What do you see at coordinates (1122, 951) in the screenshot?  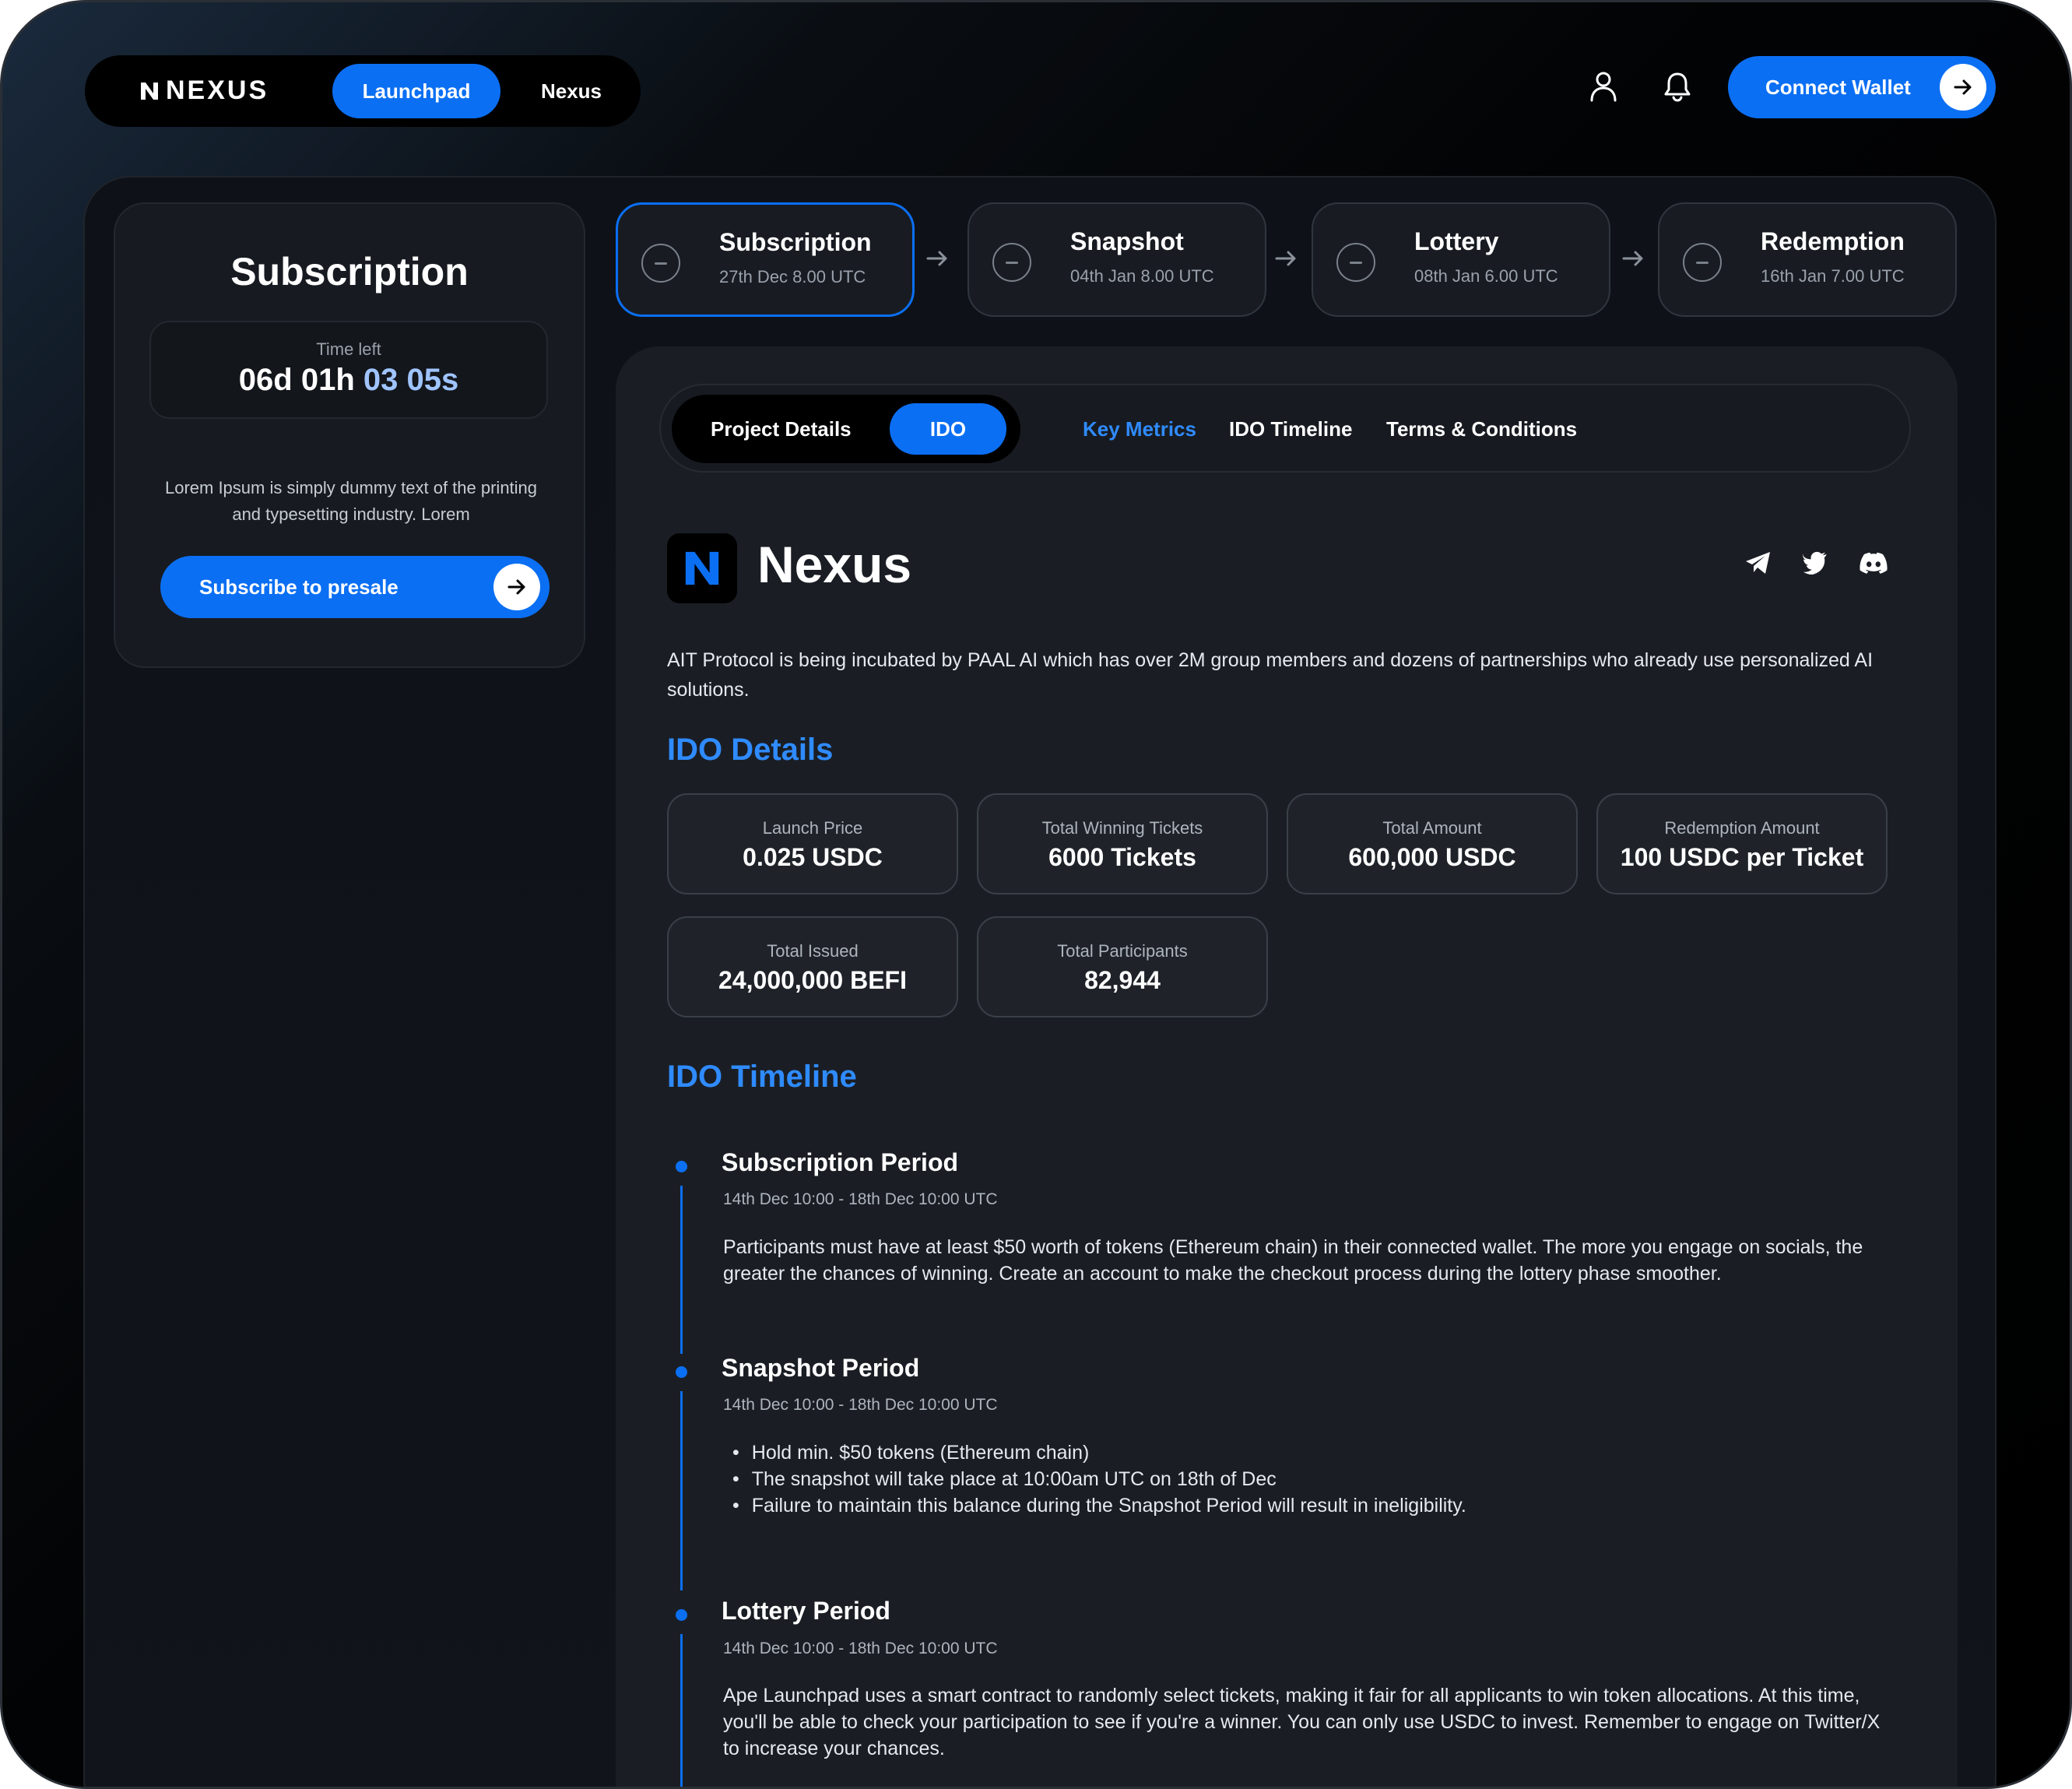 I see `metric-label: Total Participants` at bounding box center [1122, 951].